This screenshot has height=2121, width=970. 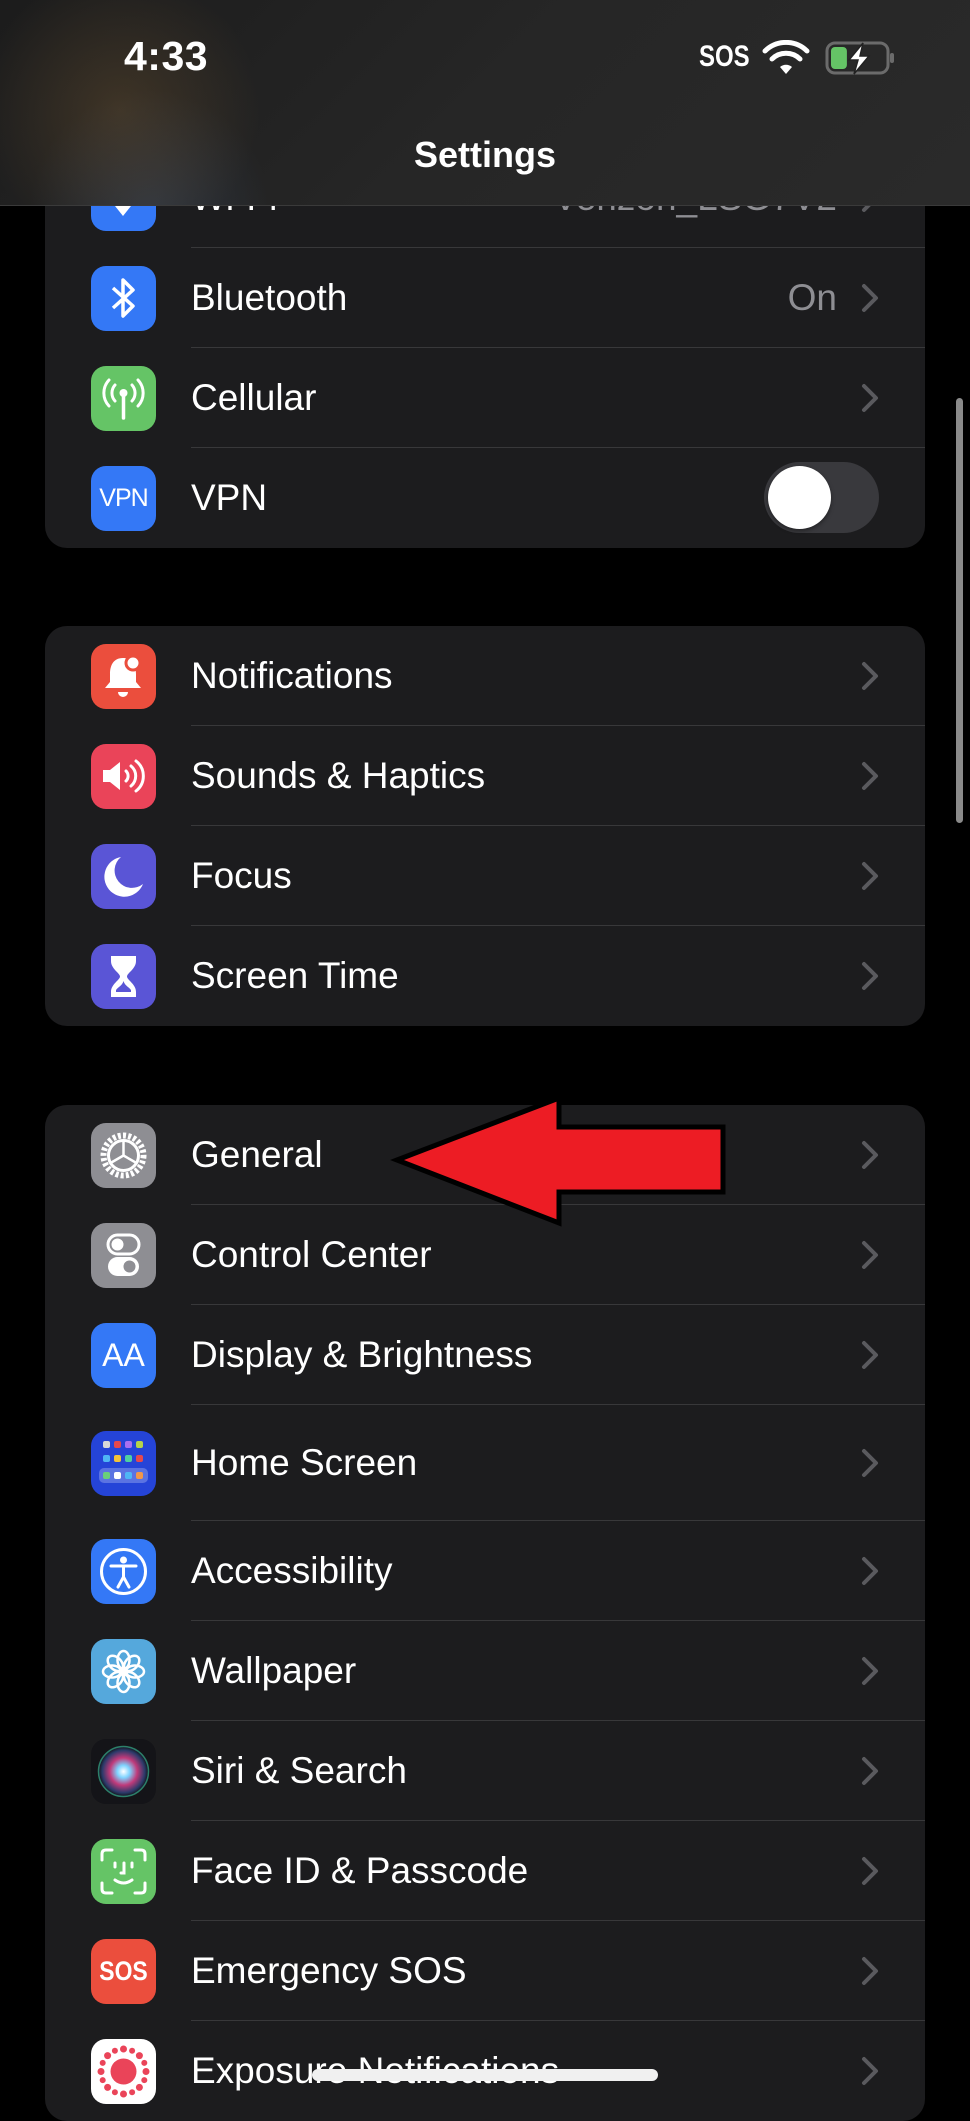 What do you see at coordinates (292, 675) in the screenshot?
I see `row-label: Notifications` at bounding box center [292, 675].